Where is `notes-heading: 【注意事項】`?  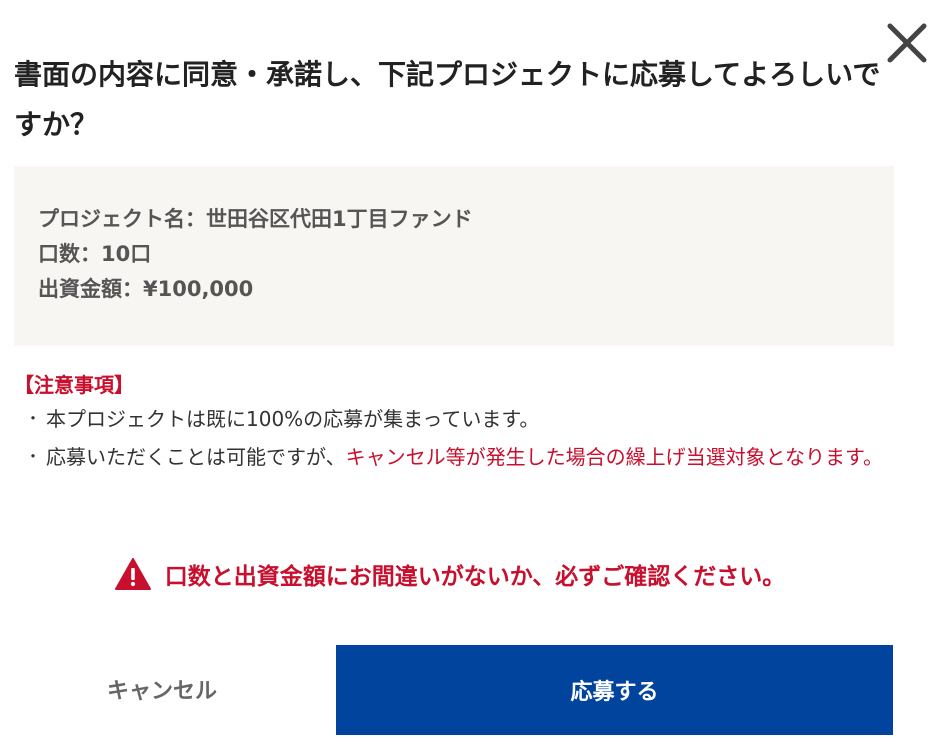
notes-heading: 【注意事項】 is located at coordinates (74, 385).